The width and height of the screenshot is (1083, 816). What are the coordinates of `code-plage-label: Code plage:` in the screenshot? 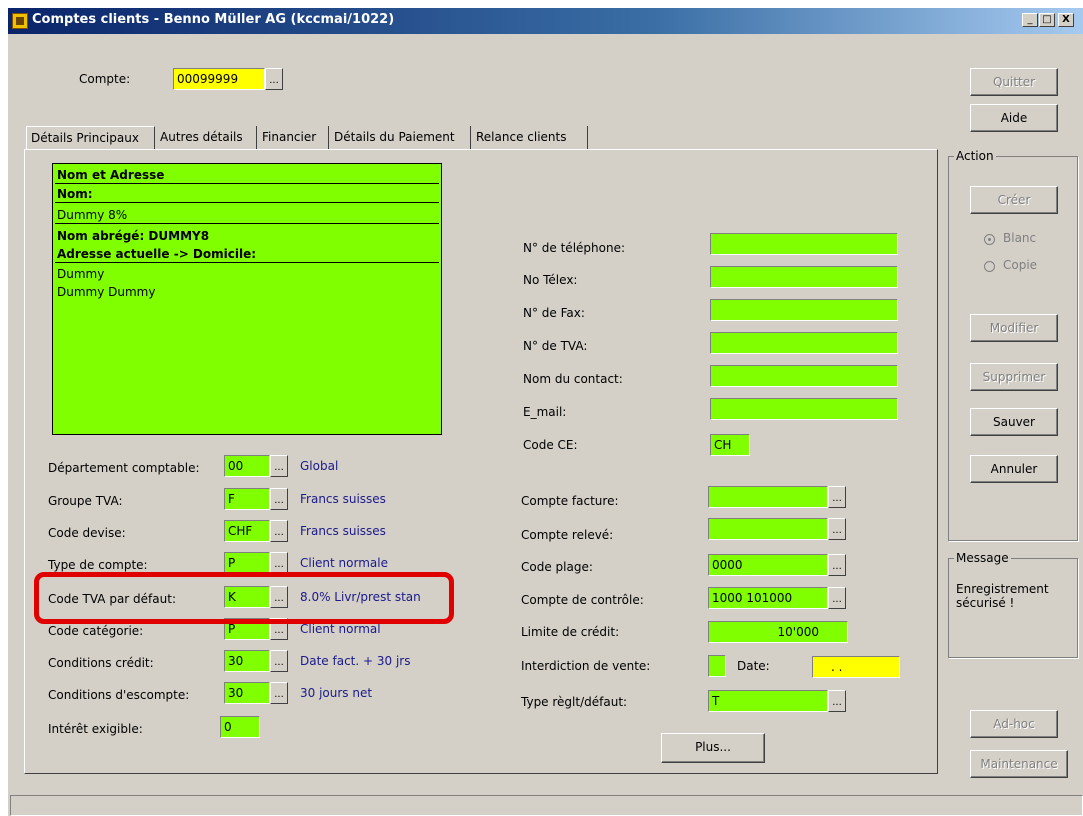 It's located at (557, 567).